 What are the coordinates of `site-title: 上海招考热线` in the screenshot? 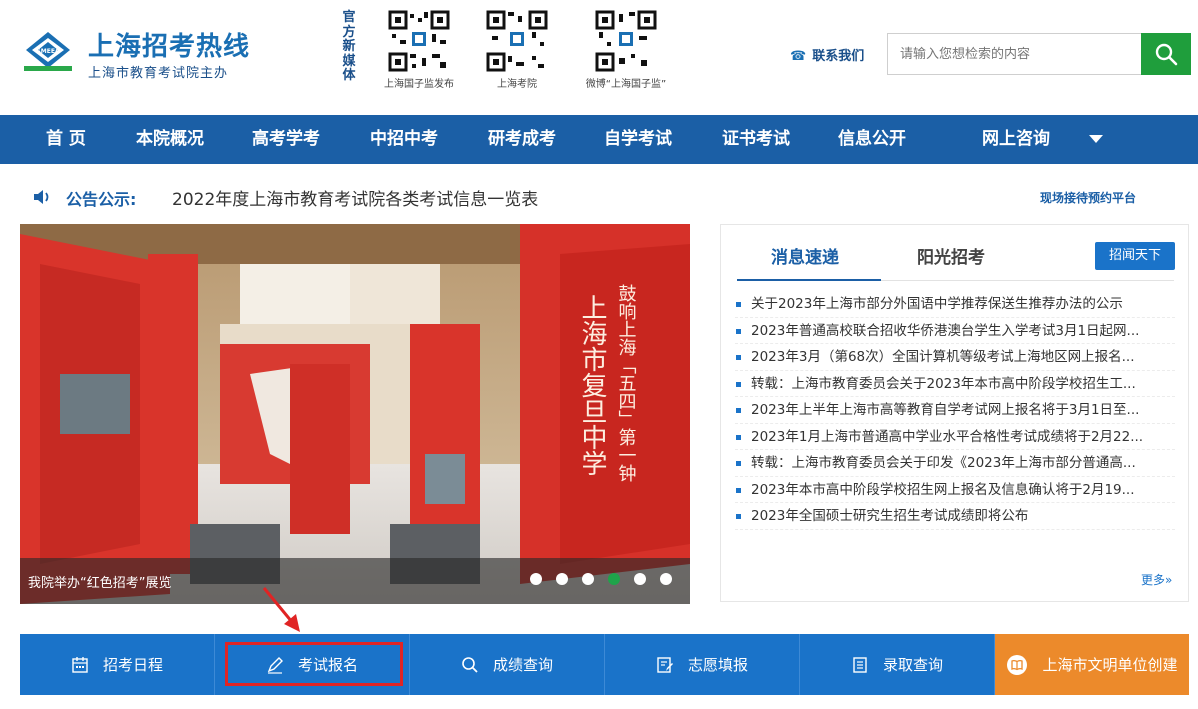 It's located at (169, 47).